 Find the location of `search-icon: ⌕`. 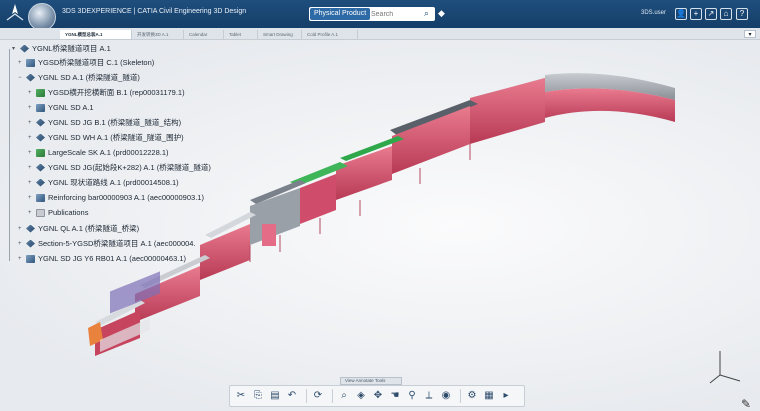

search-icon: ⌕ is located at coordinates (429, 14).